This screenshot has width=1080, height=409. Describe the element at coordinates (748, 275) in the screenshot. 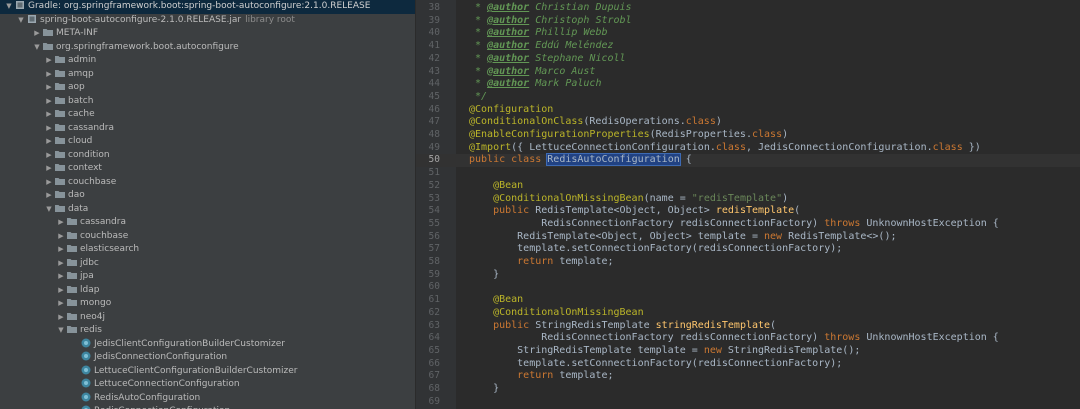

I see `code-line: 59 }` at that location.